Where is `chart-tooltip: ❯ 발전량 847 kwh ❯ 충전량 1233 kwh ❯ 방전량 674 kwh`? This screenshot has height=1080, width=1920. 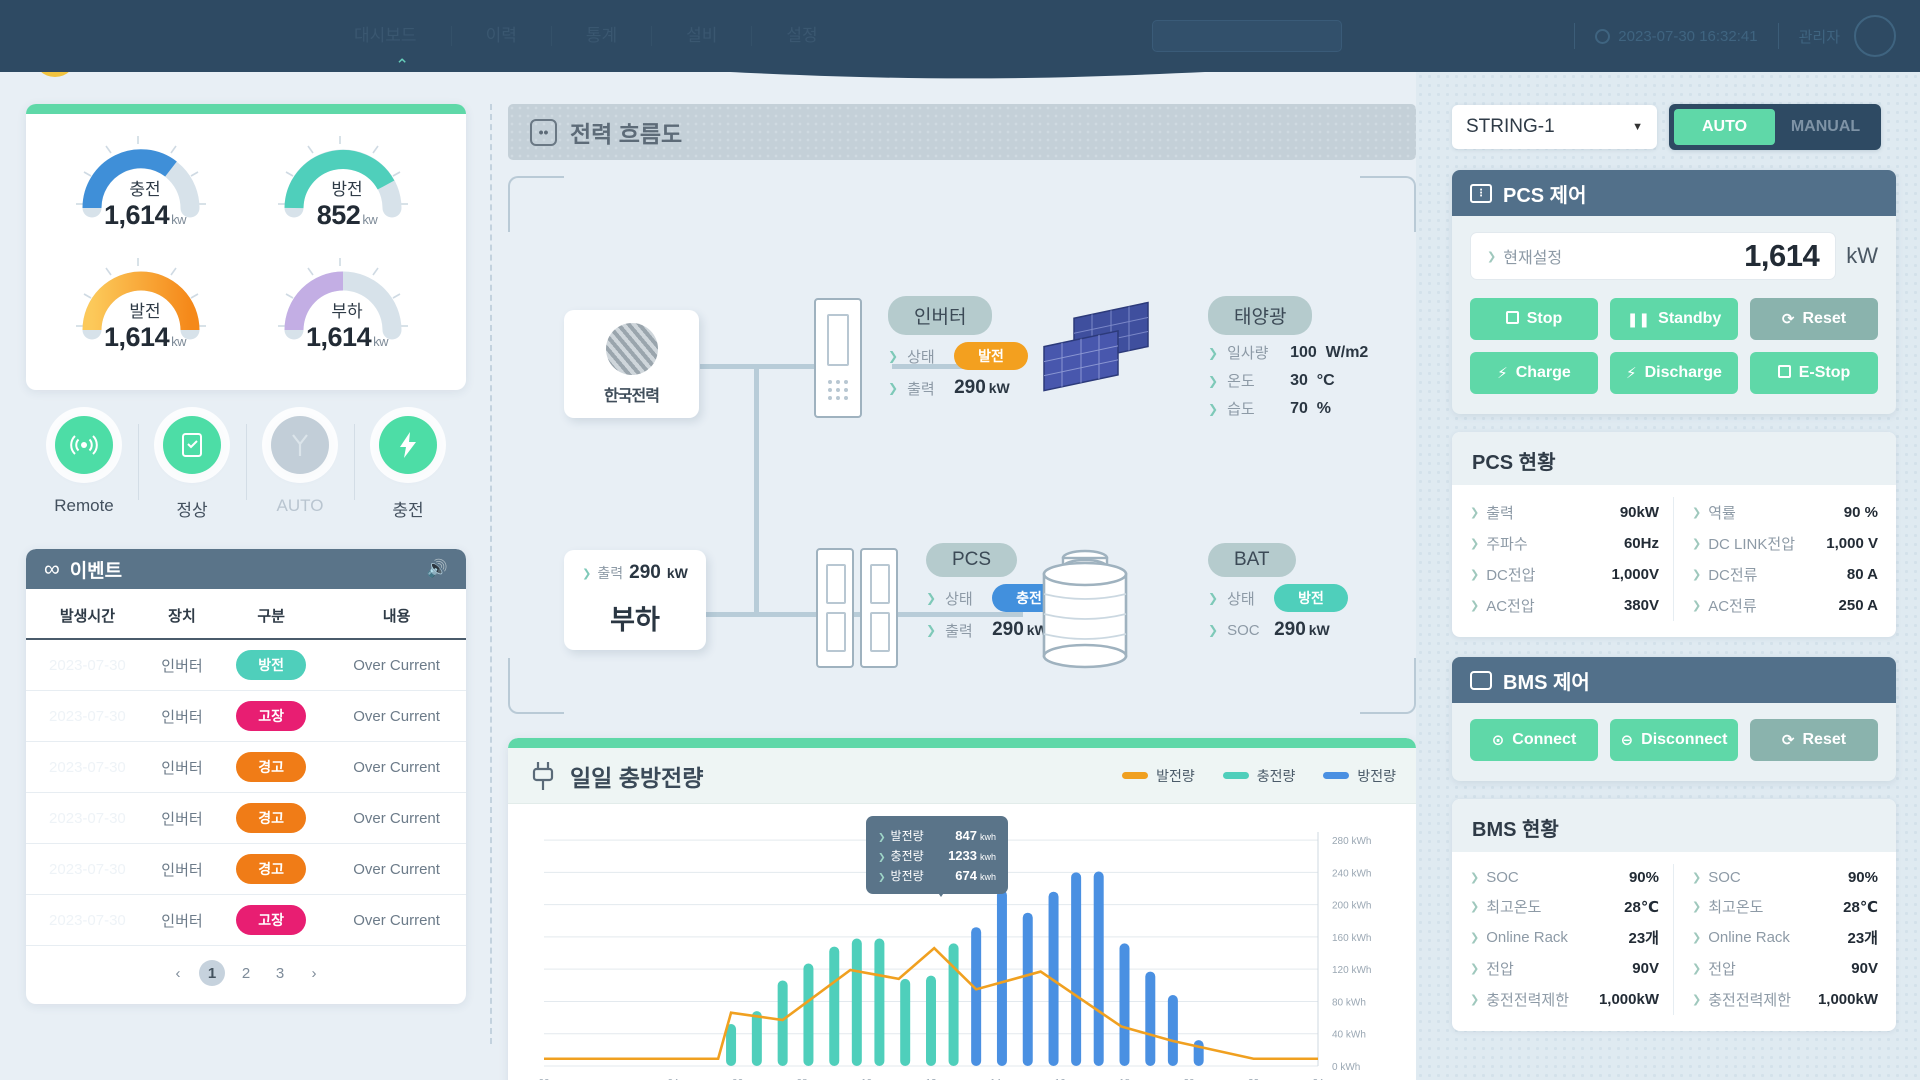 chart-tooltip: ❯ 발전량 847 kwh ❯ 충전량 1233 kwh ❯ 방전량 674 kwh is located at coordinates (937, 855).